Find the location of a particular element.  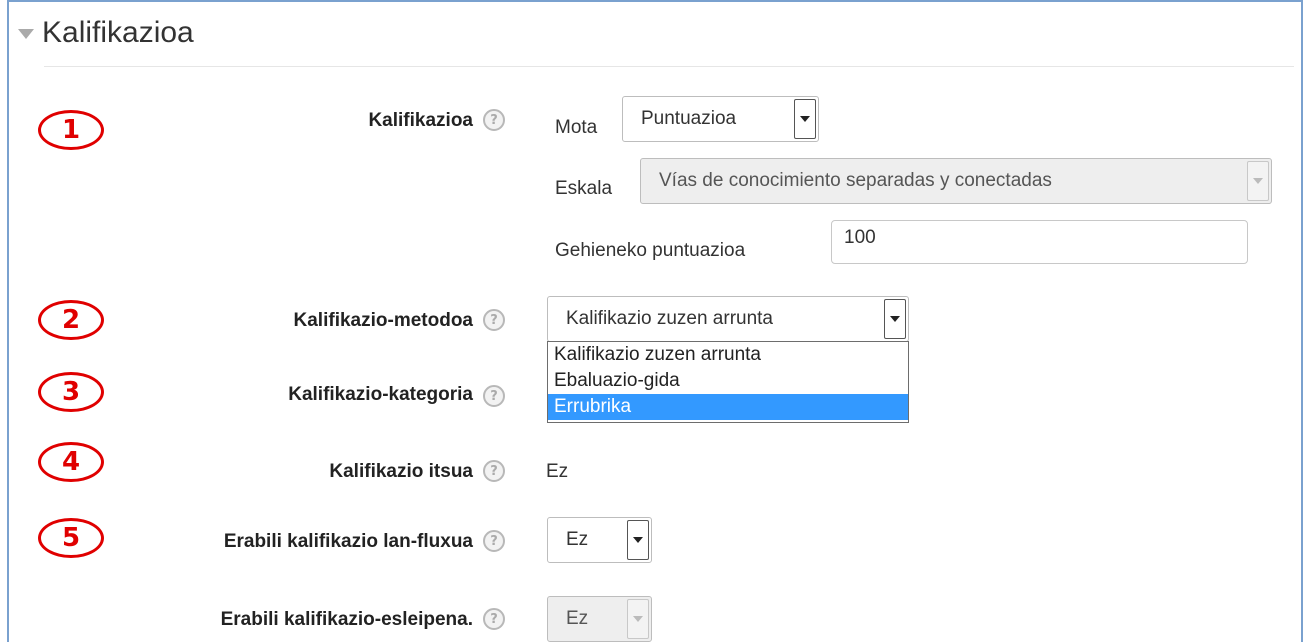

annotation-5: 5 is located at coordinates (71, 538).